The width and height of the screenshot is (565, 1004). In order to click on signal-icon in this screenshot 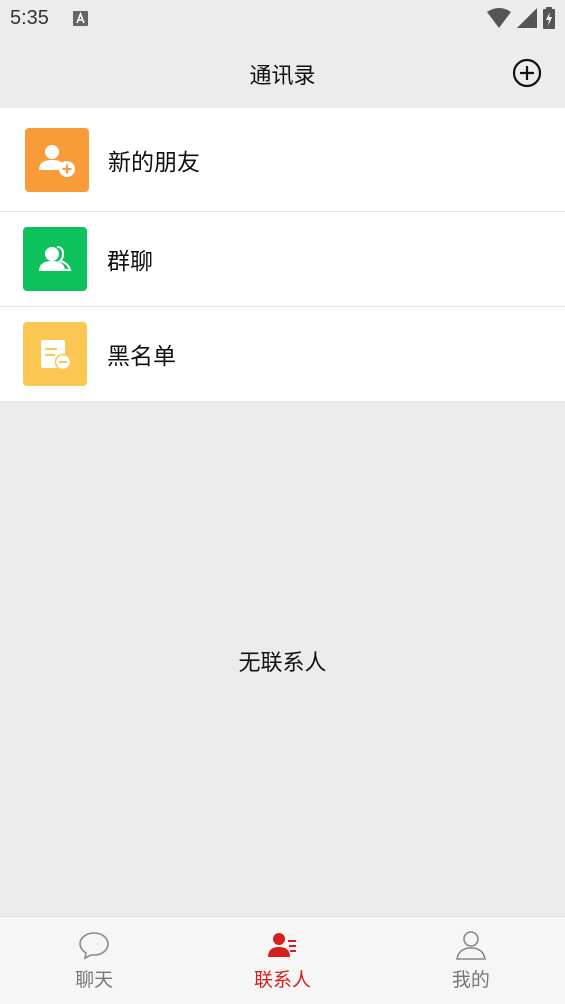, I will do `click(527, 18)`.